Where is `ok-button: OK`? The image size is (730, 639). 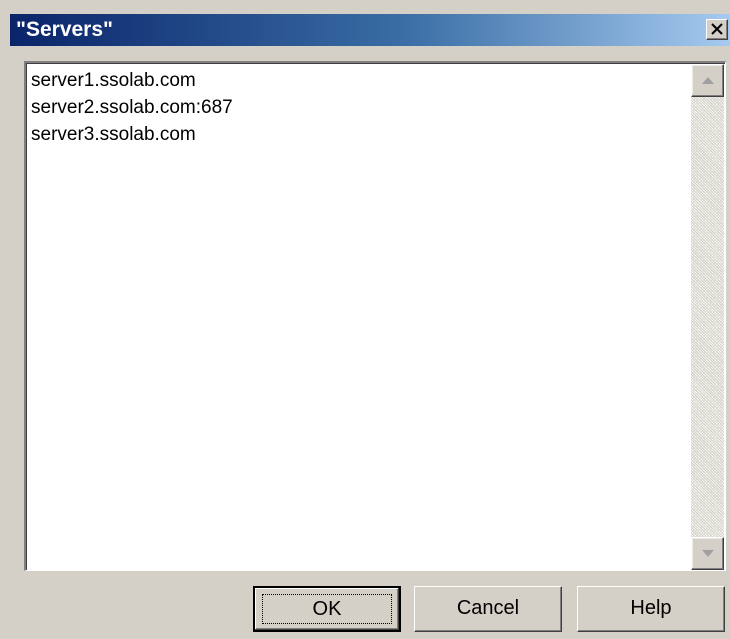 ok-button: OK is located at coordinates (327, 609).